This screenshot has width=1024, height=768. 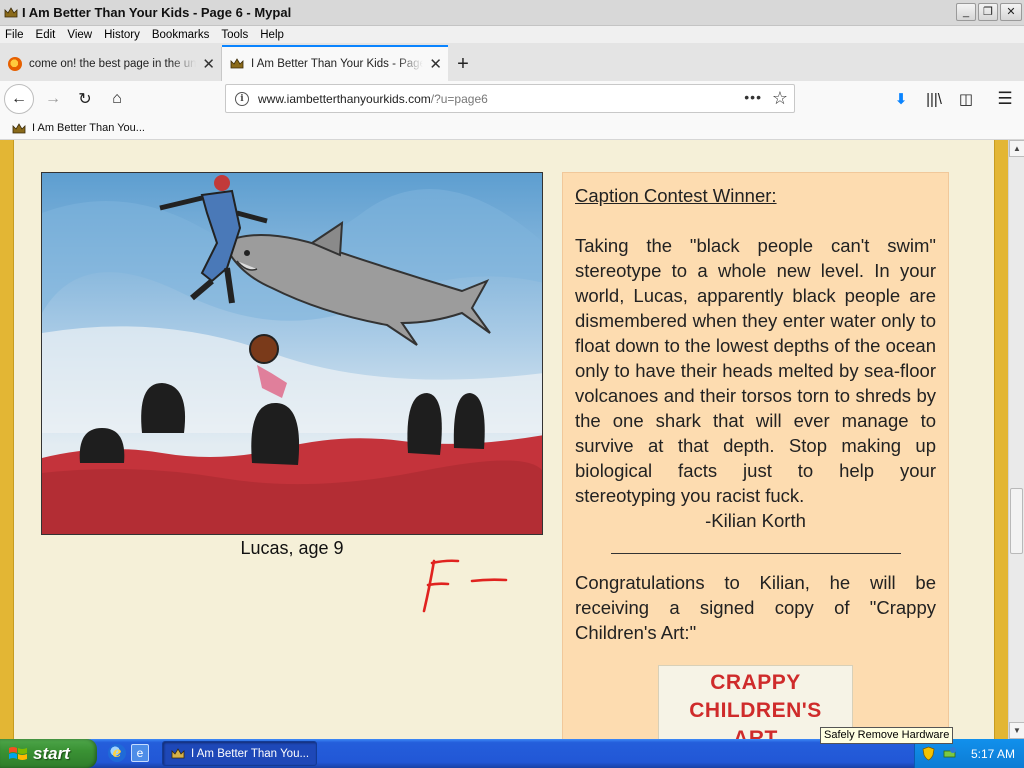 What do you see at coordinates (19, 99) in the screenshot?
I see `back-button: ←` at bounding box center [19, 99].